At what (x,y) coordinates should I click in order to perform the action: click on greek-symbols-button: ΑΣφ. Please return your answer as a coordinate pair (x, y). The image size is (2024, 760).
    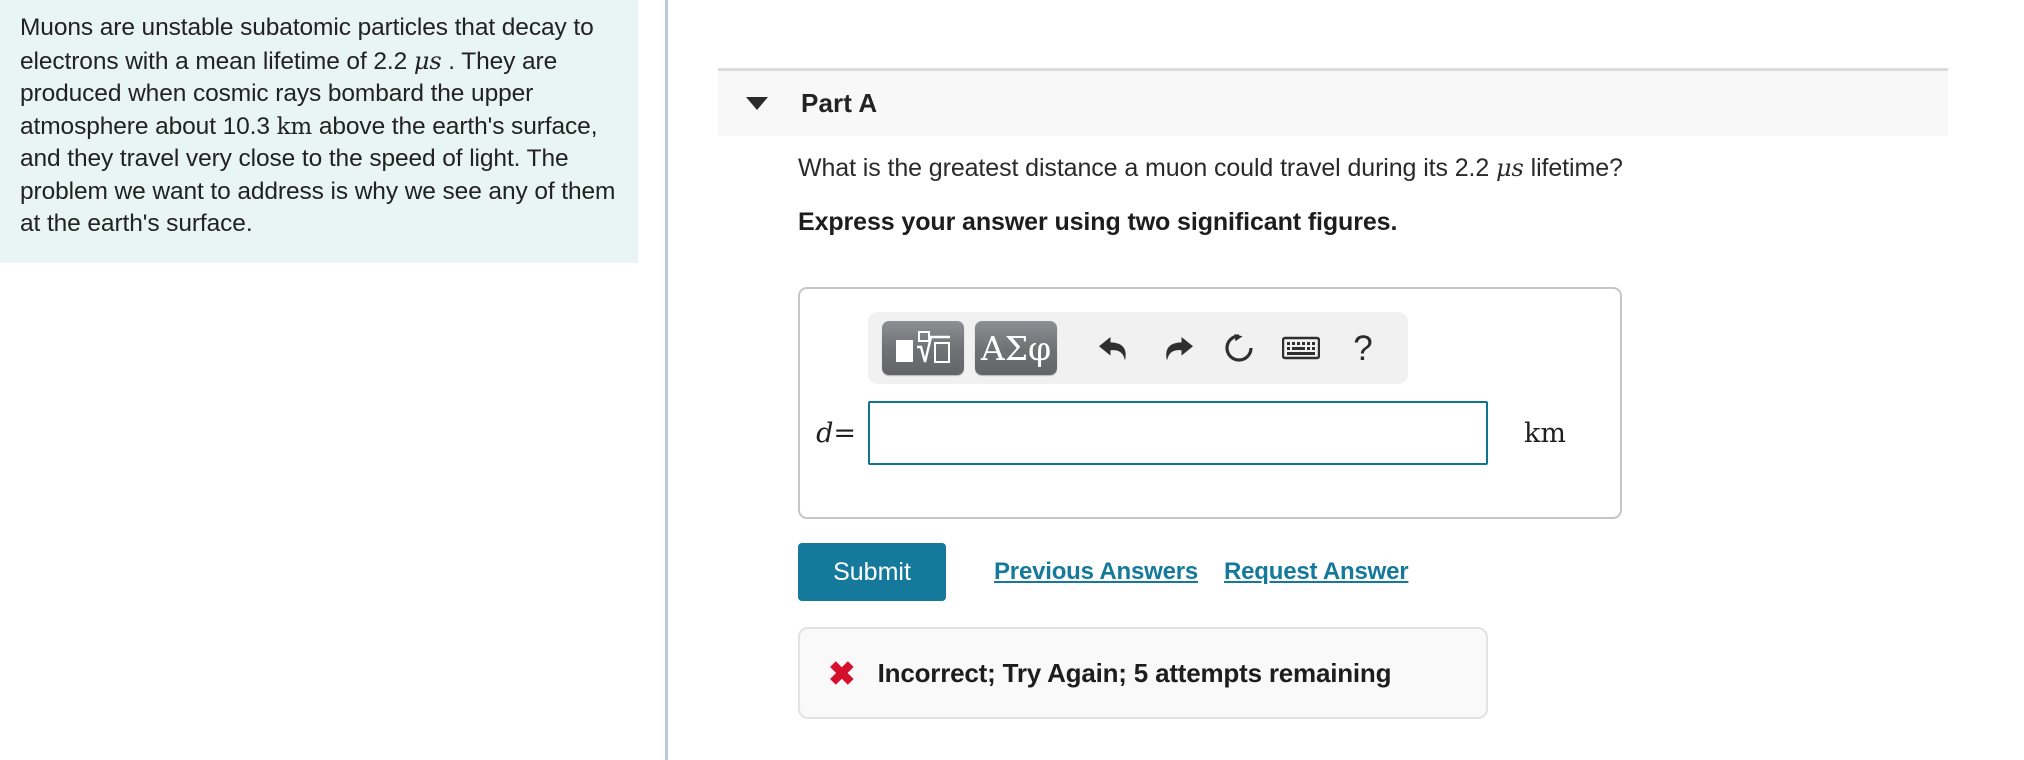
    Looking at the image, I should click on (1016, 348).